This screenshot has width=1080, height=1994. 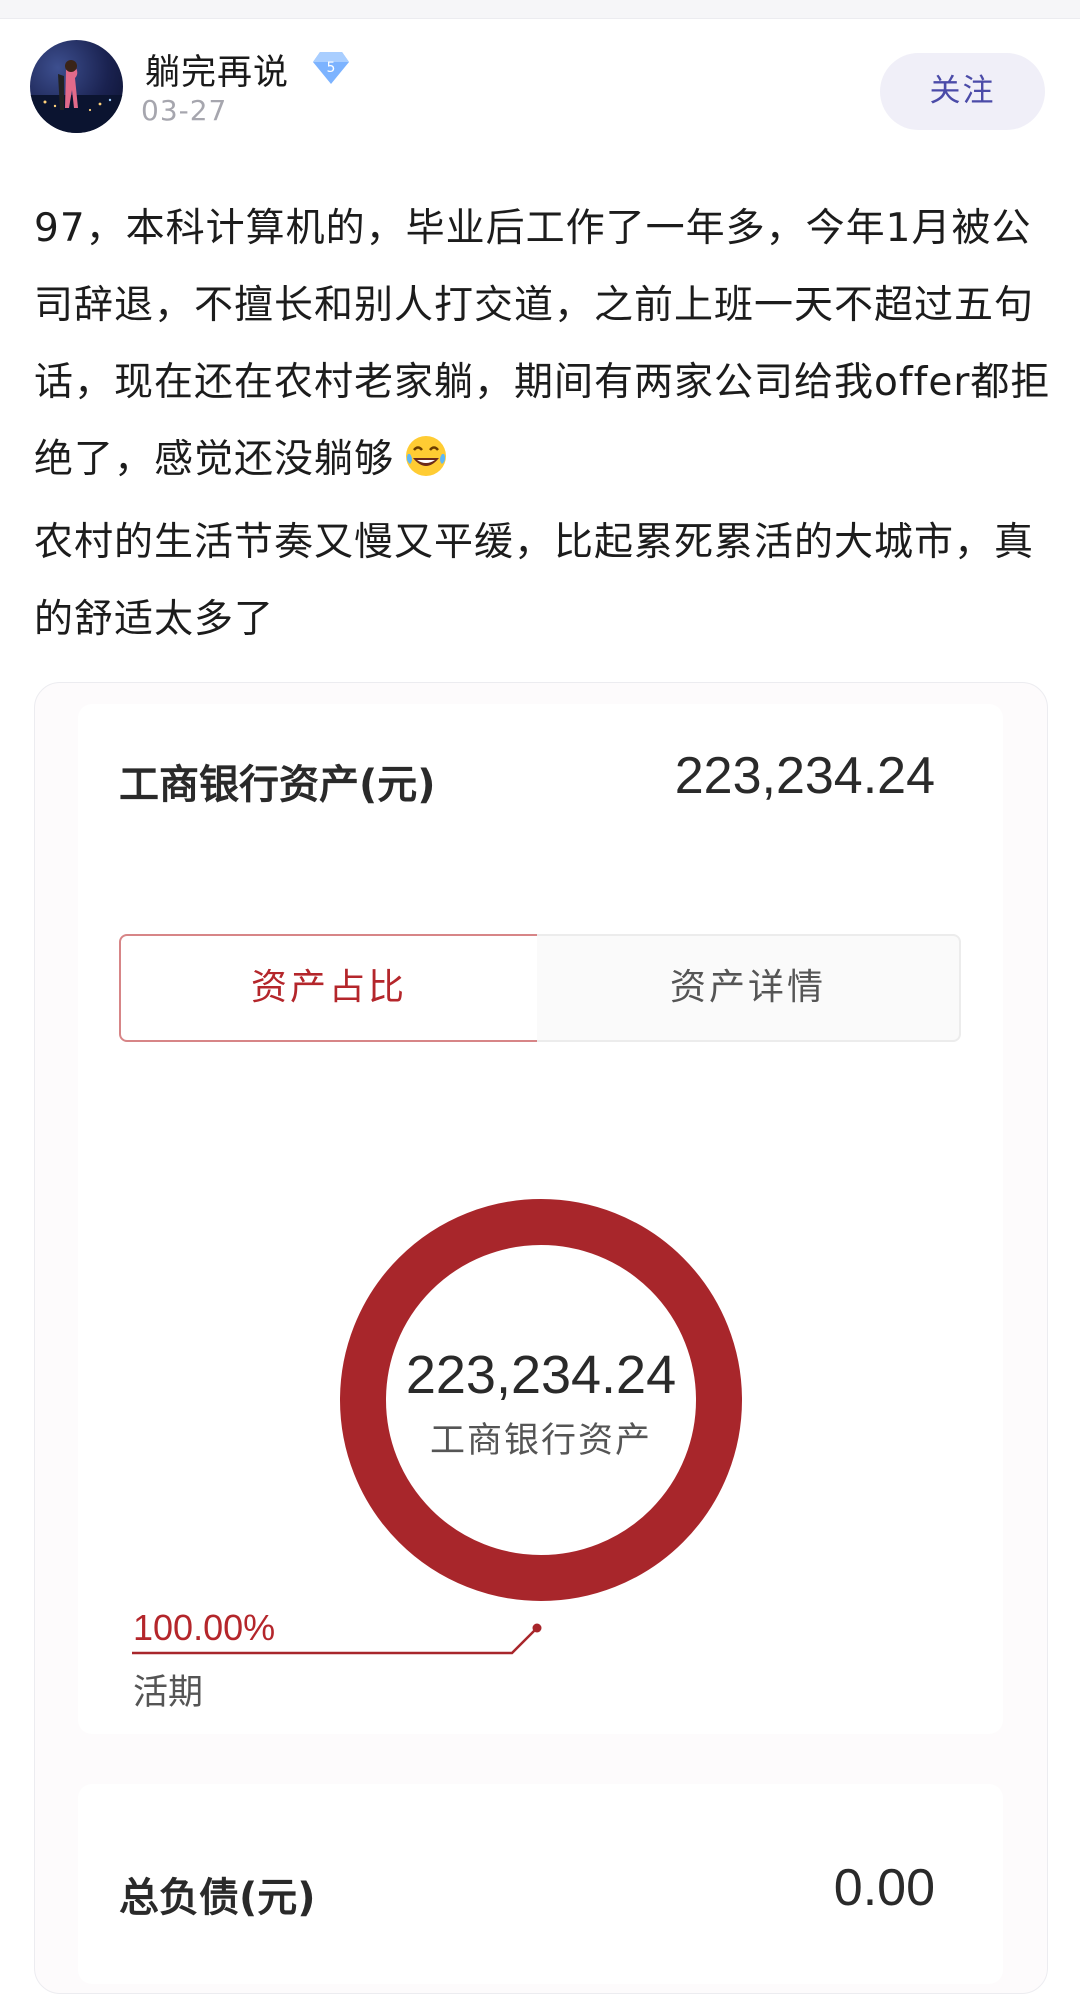 What do you see at coordinates (277, 785) in the screenshot?
I see `bank-asset-label: 工商银行资产(元)` at bounding box center [277, 785].